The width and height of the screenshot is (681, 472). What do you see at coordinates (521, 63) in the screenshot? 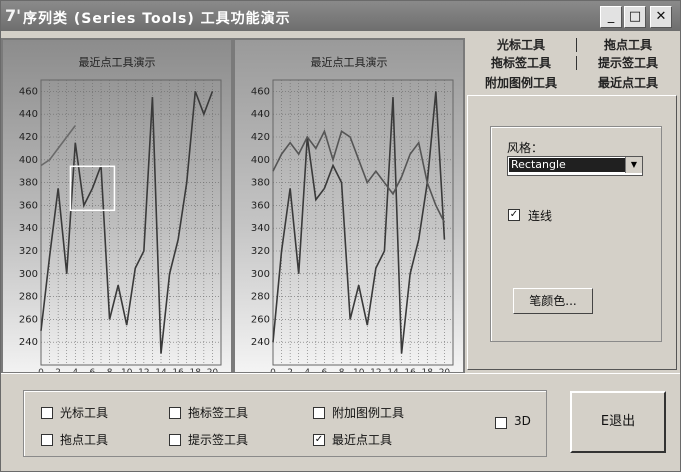
I see `tab-drag-mark-tool: 拖标签工具` at bounding box center [521, 63].